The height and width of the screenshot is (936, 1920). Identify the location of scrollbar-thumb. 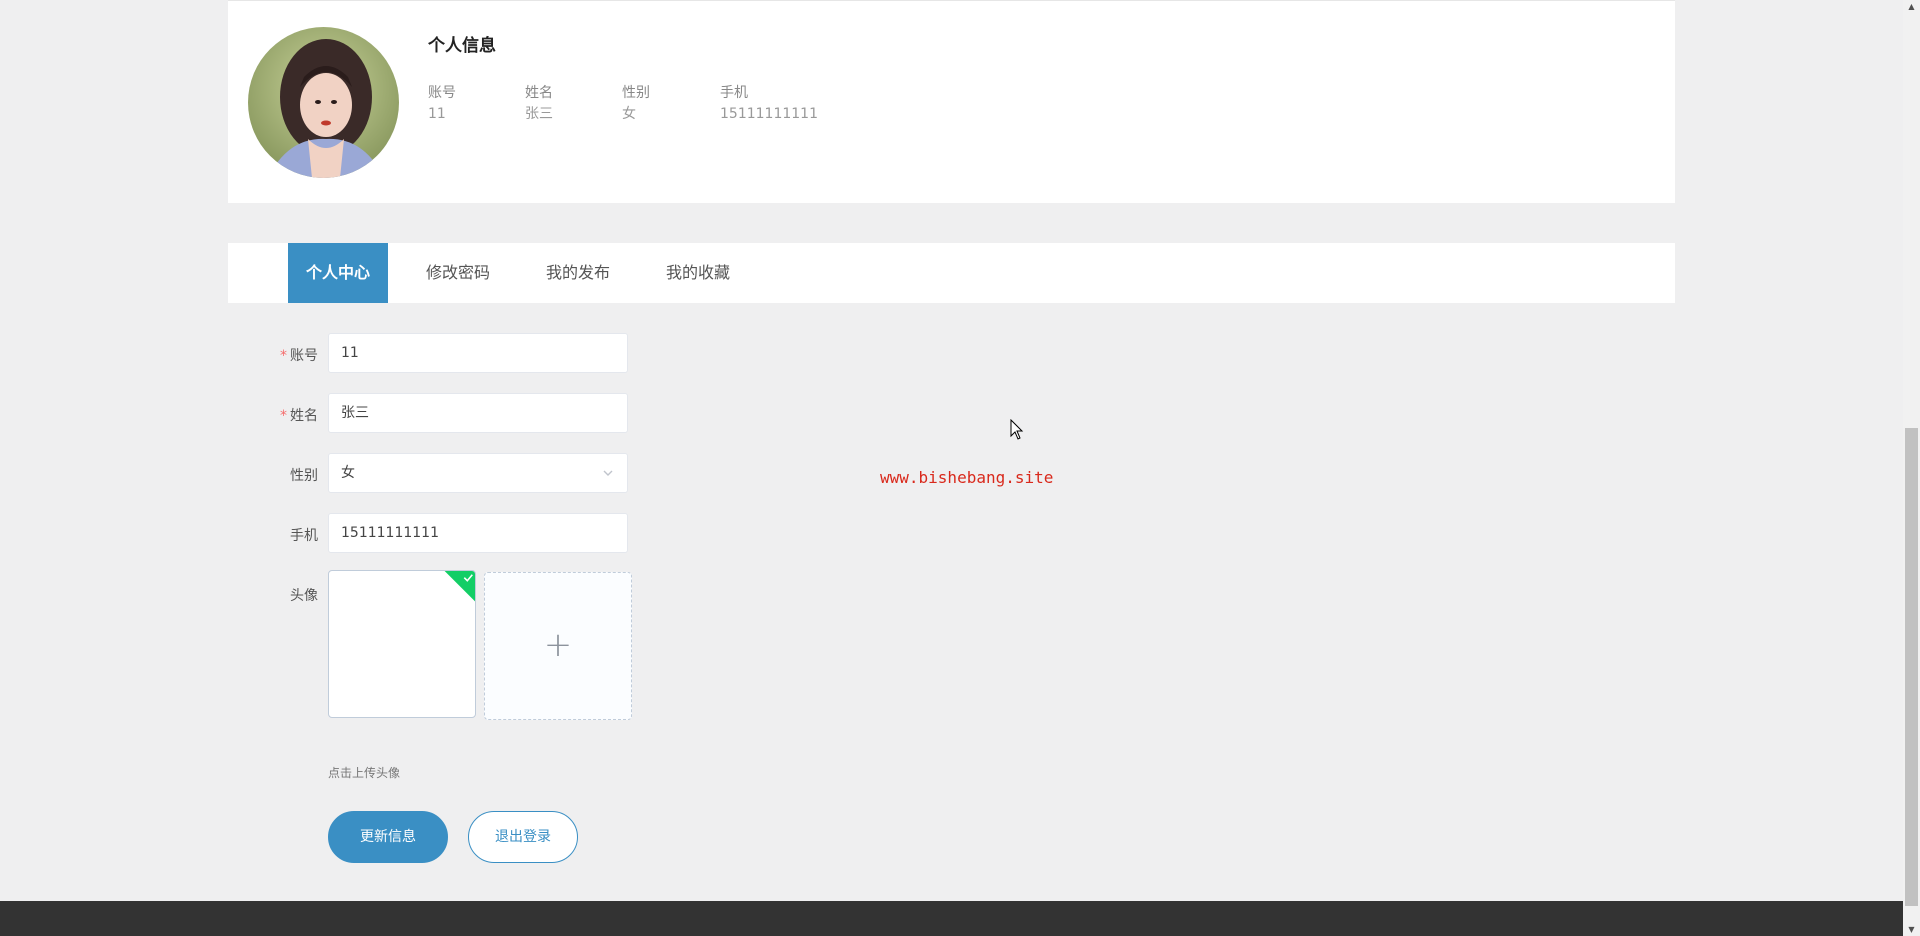
(1911, 667).